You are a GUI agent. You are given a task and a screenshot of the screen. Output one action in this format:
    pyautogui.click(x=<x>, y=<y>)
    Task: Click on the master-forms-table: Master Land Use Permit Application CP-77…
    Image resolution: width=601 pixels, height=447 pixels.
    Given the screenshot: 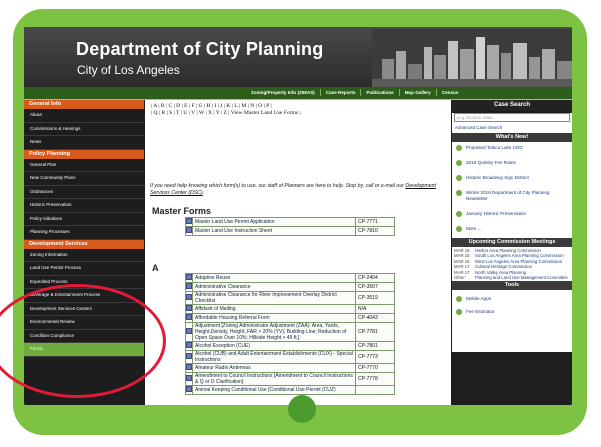 What is the action you would take?
    pyautogui.click(x=290, y=226)
    